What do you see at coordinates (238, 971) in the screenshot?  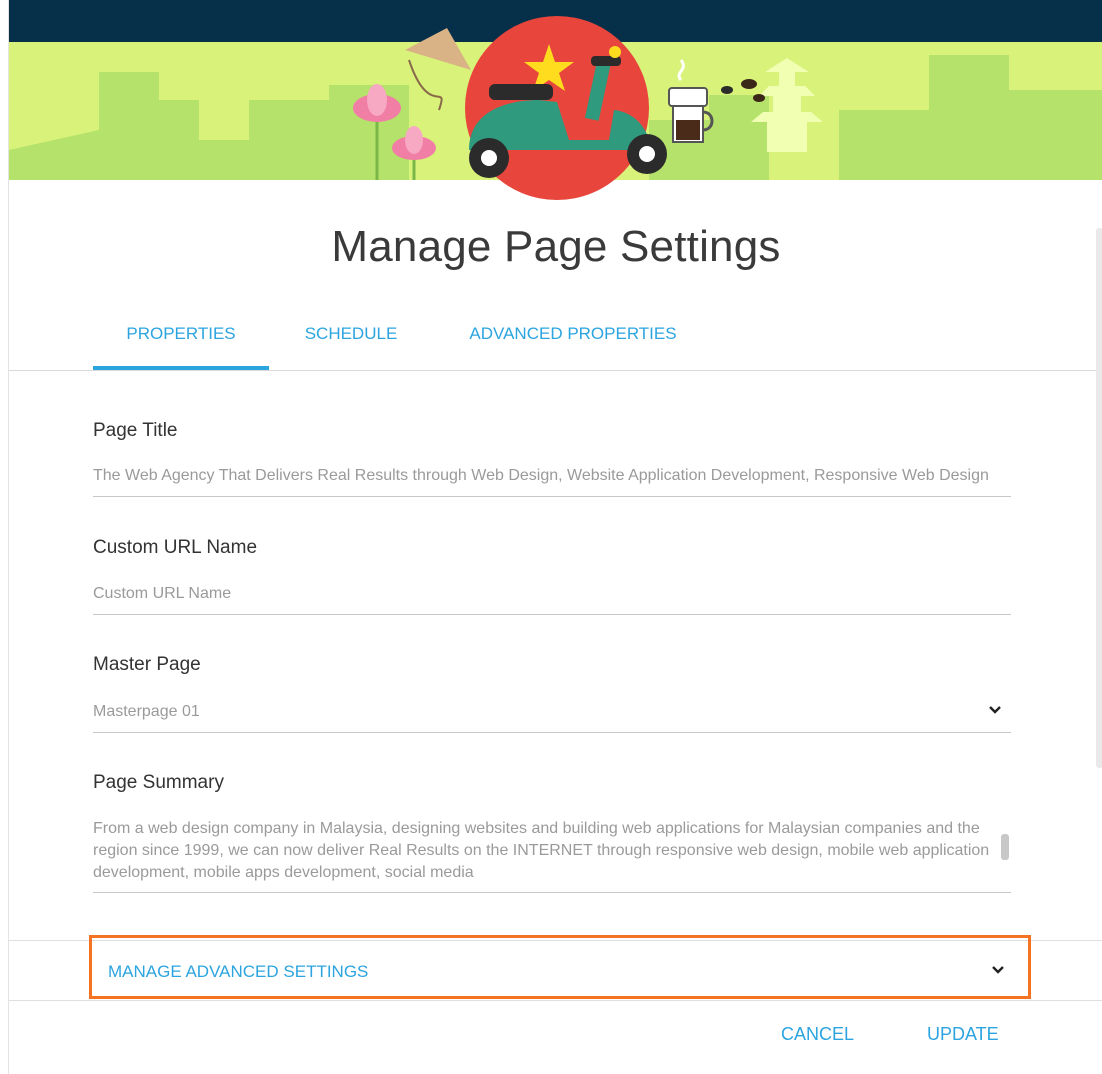 I see `manage-advanced-settings-label: MANAGE ADVANCED SETTINGS` at bounding box center [238, 971].